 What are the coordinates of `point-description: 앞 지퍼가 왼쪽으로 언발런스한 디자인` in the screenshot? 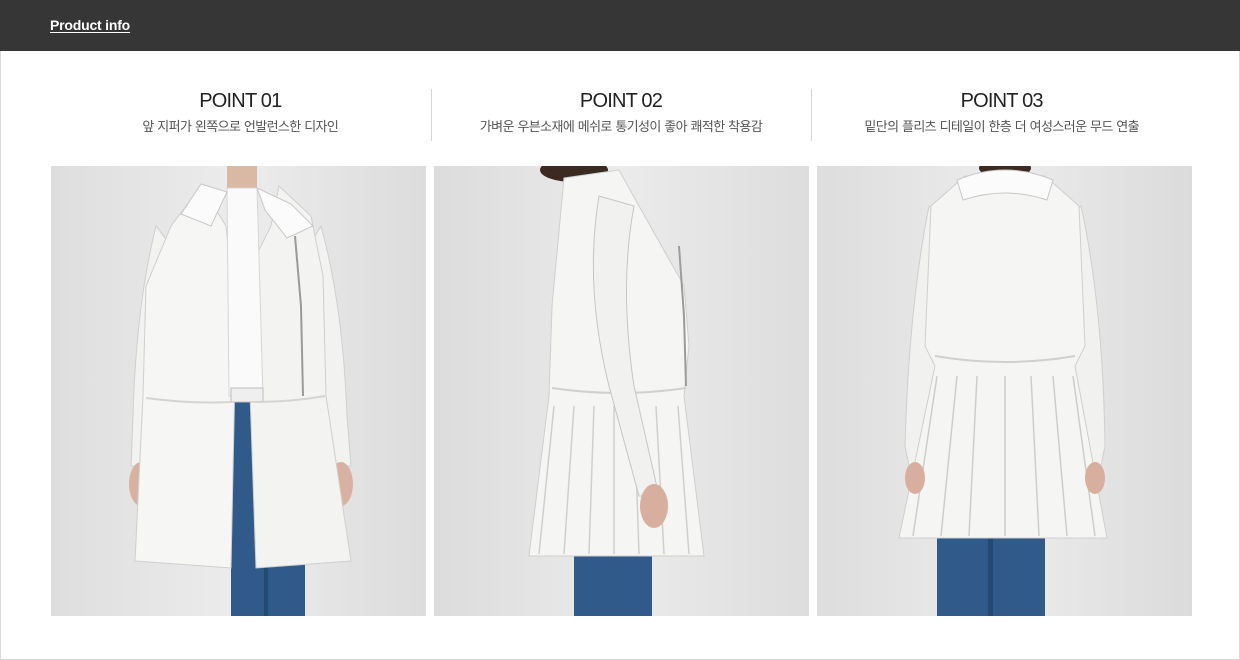 It's located at (240, 127).